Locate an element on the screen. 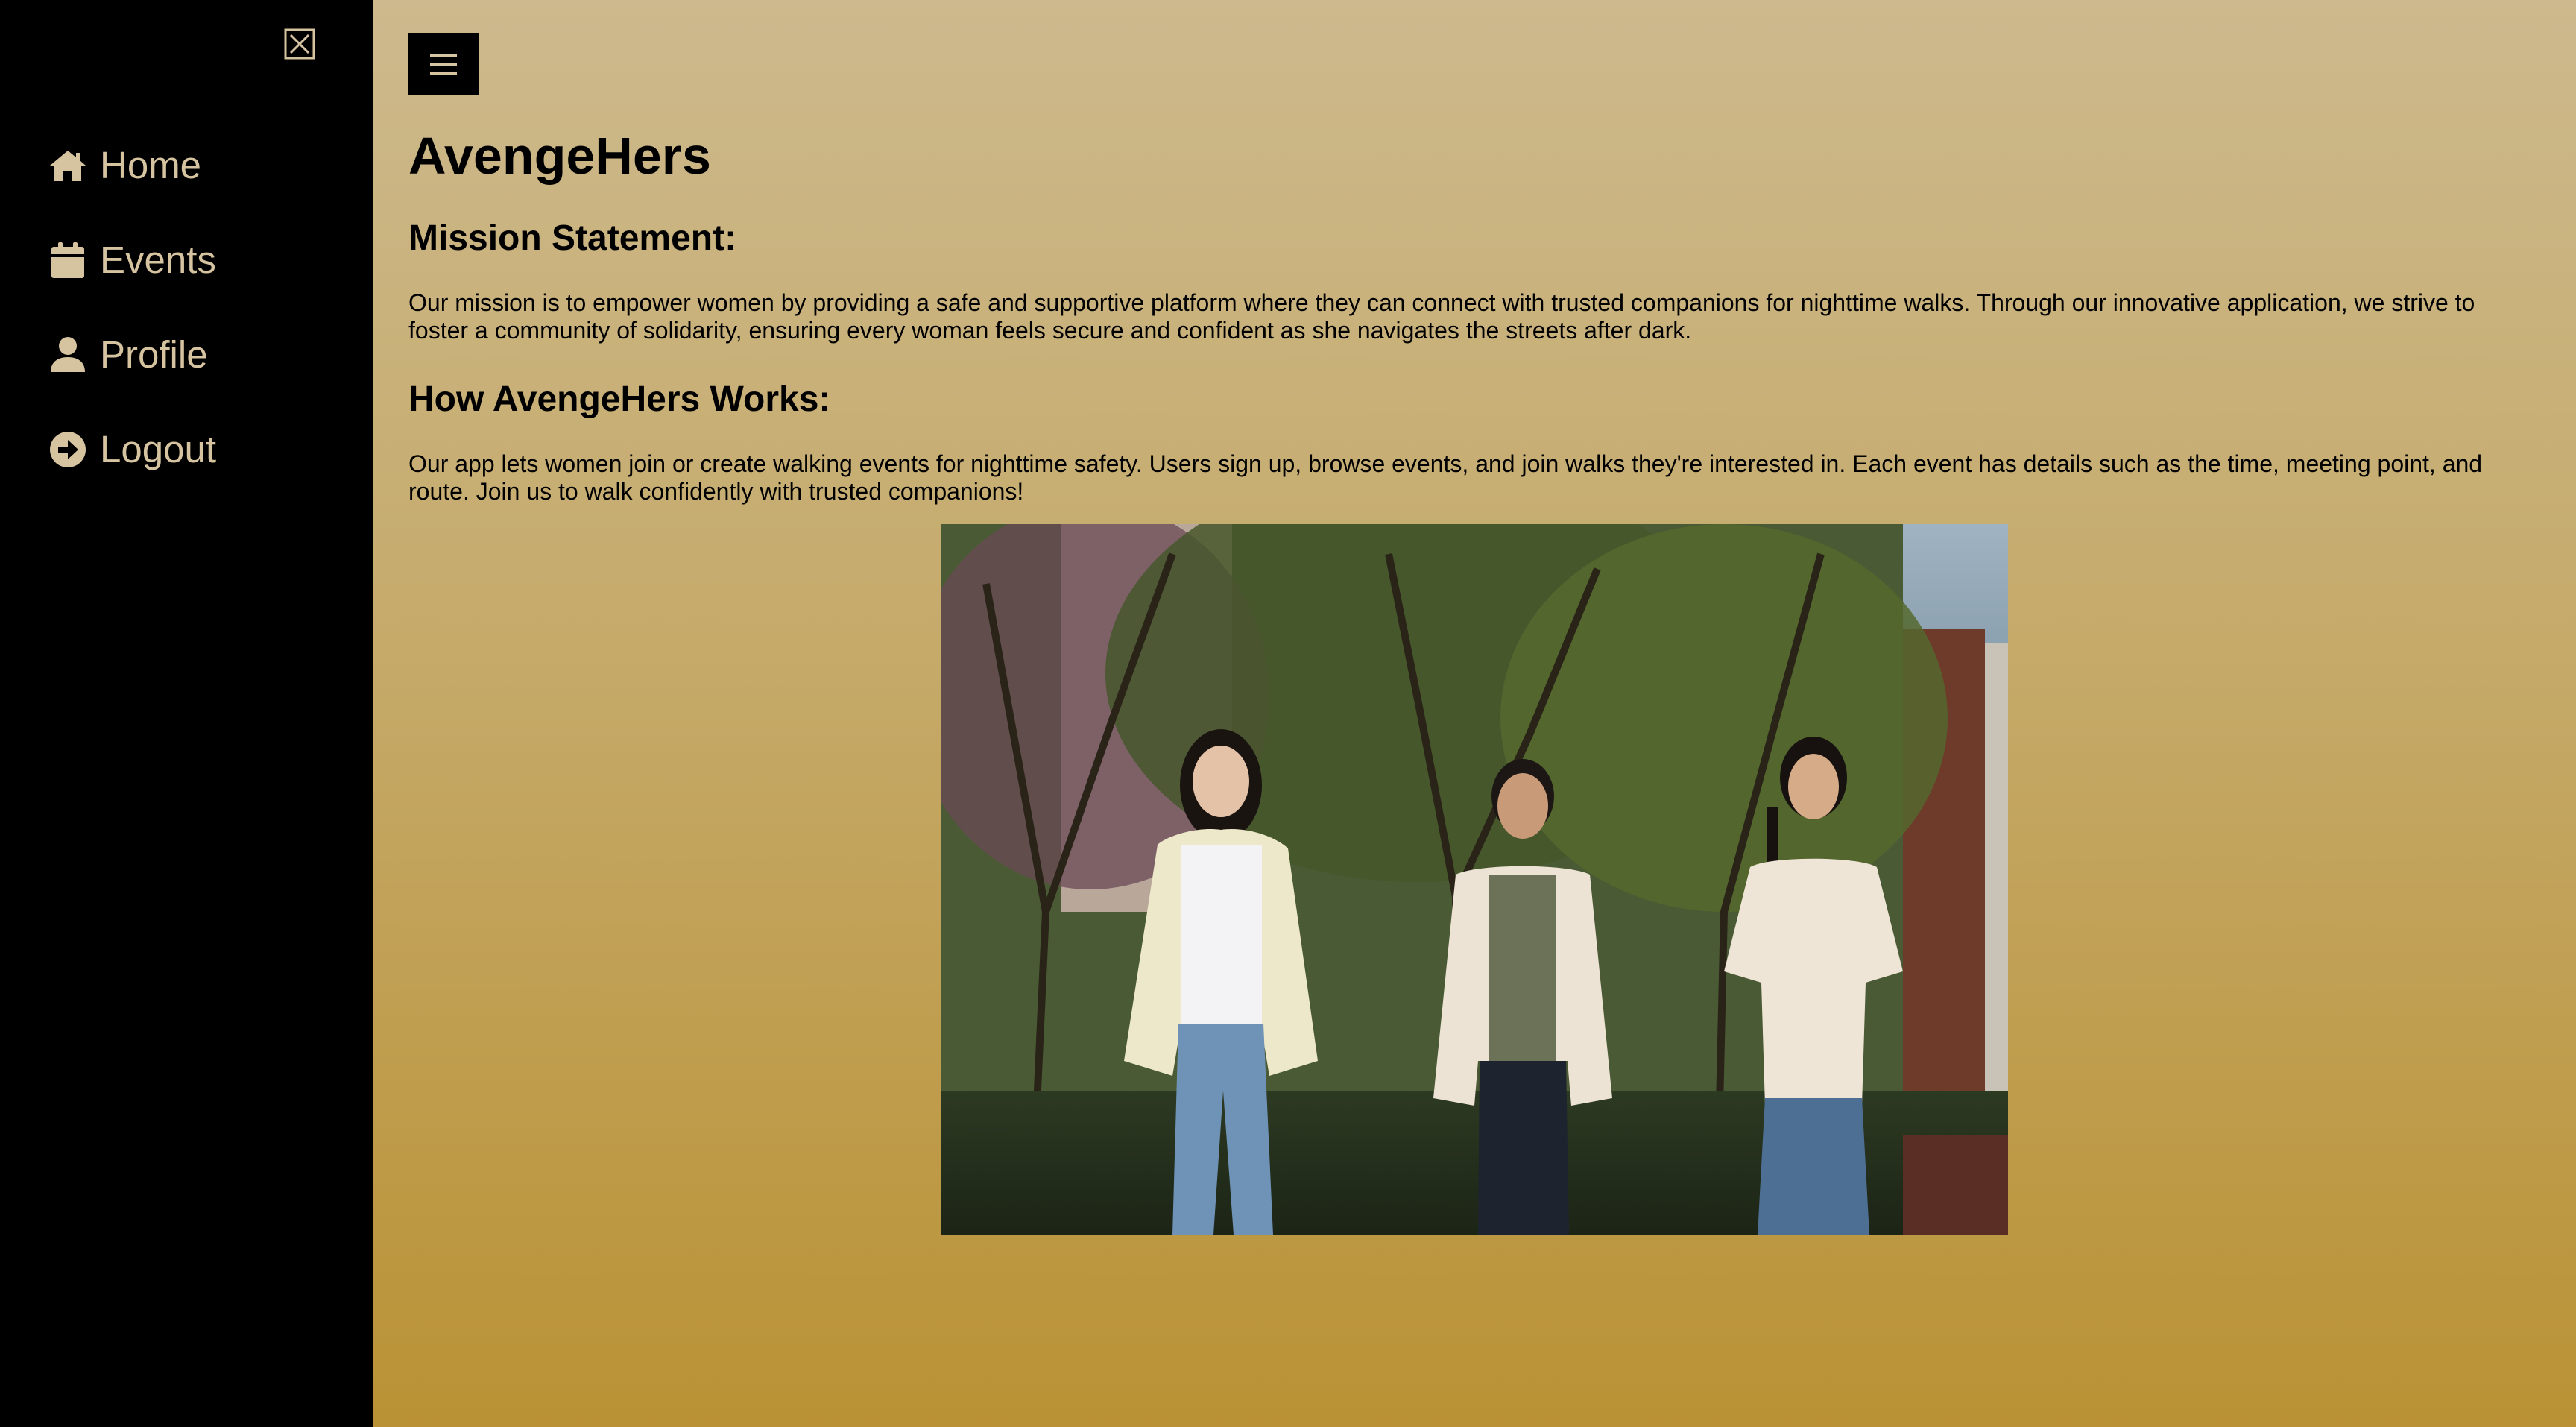 This screenshot has width=2576, height=1427. close-sidebar-button is located at coordinates (299, 44).